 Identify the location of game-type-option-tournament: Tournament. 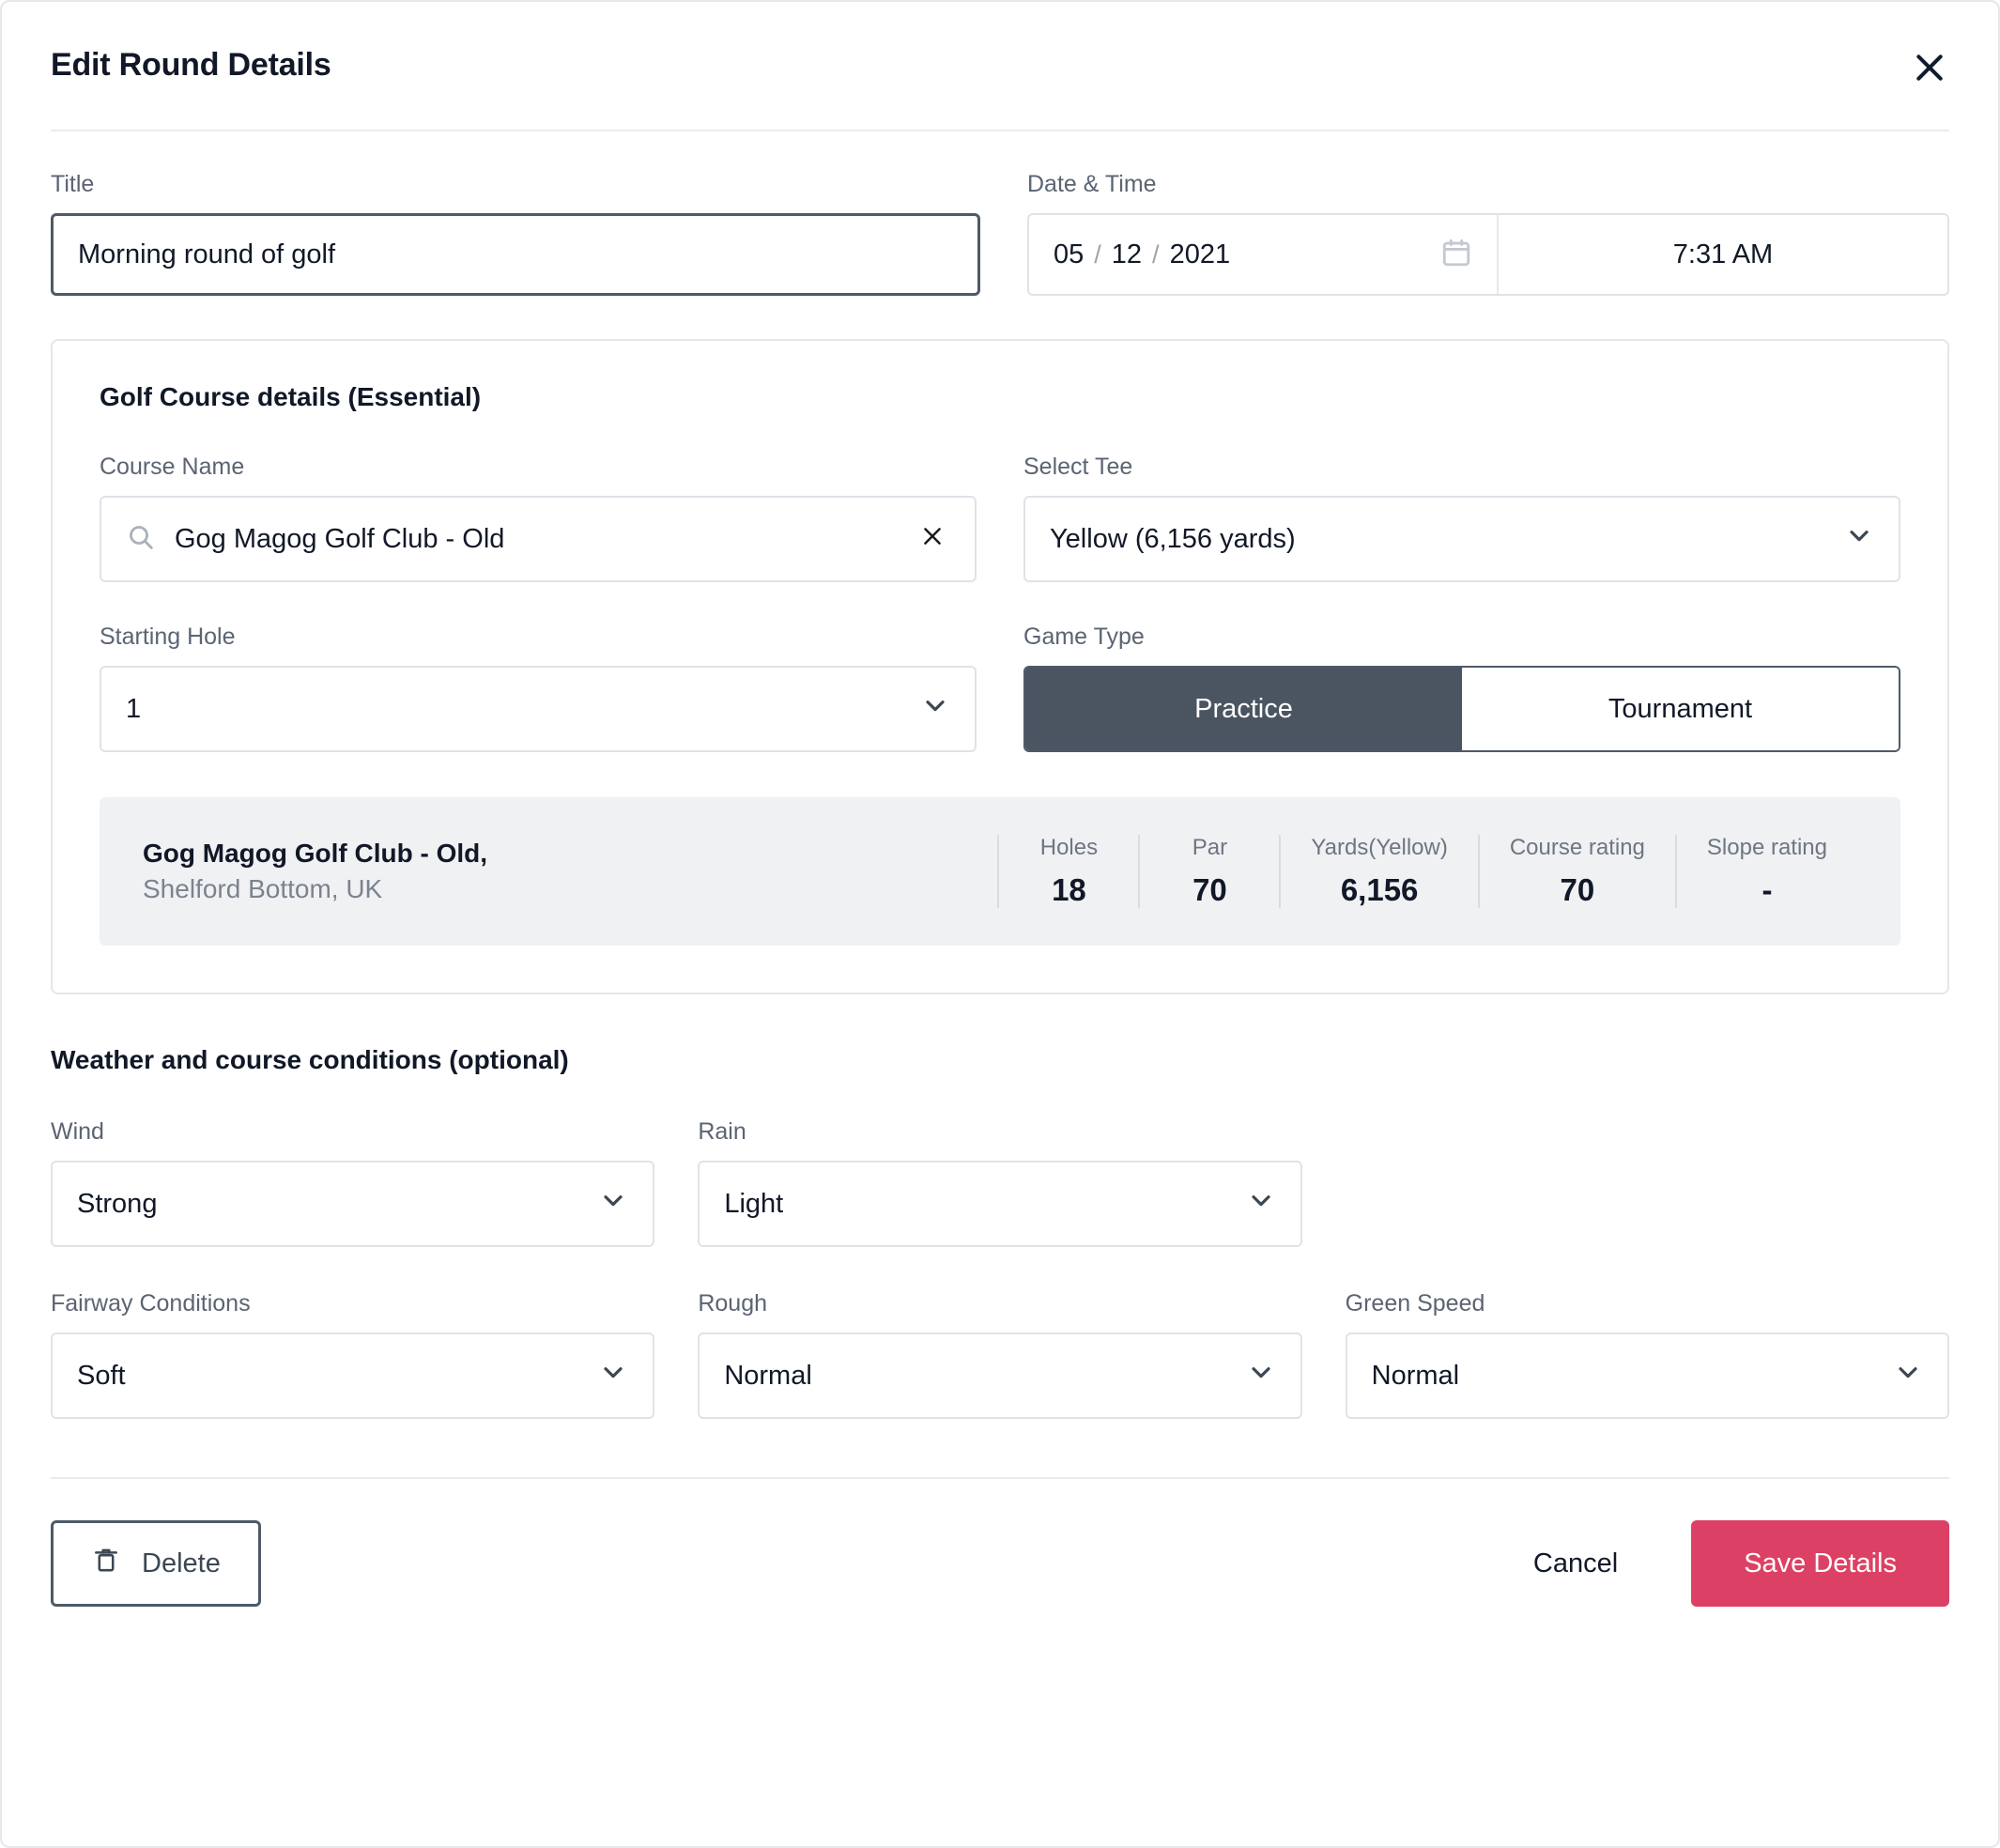
(1680, 709).